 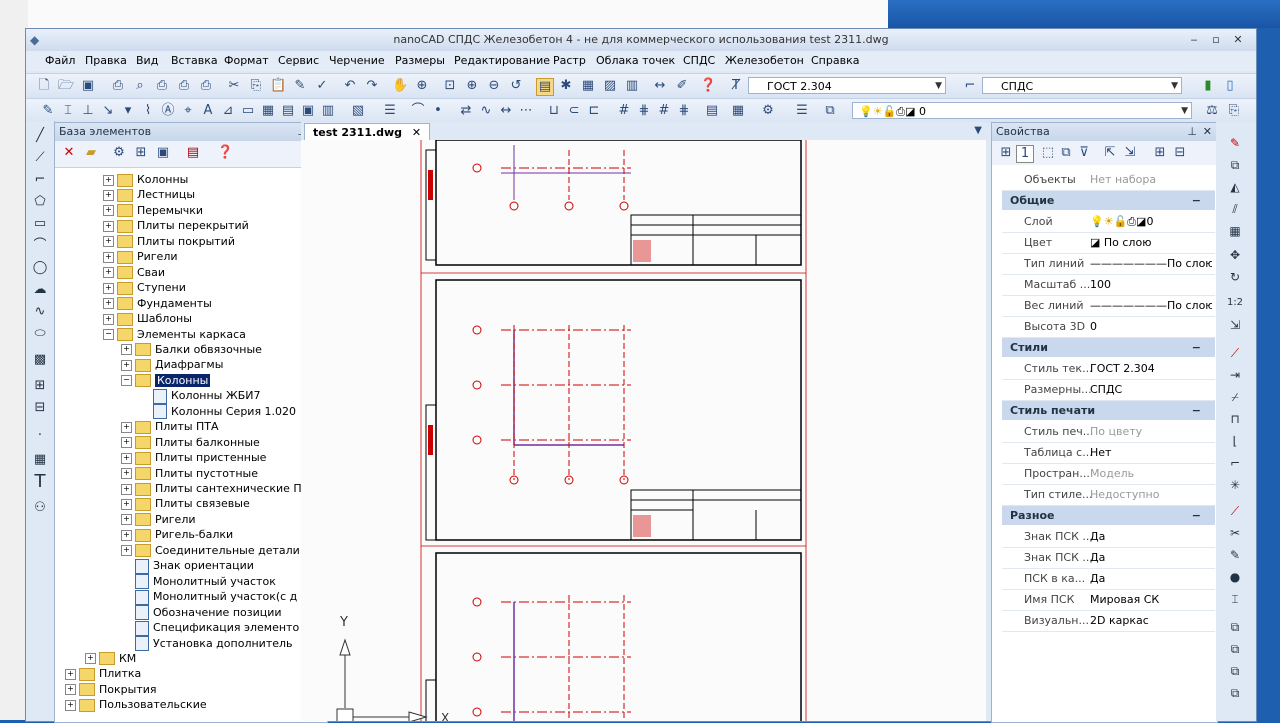 I want to click on menu-file: Файл, so click(x=60, y=60).